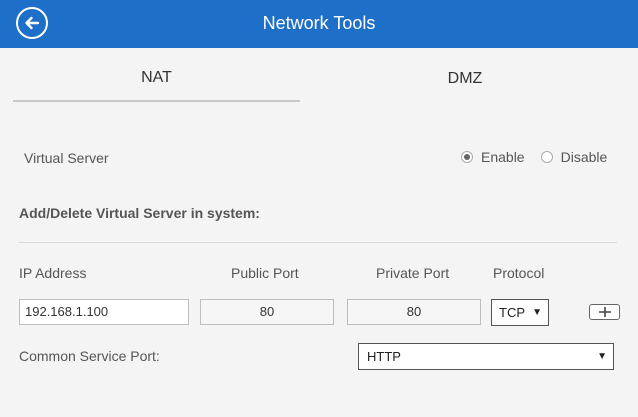 This screenshot has height=417, width=638. I want to click on section-title: Add/Delete Virtual Server in system:, so click(139, 213).